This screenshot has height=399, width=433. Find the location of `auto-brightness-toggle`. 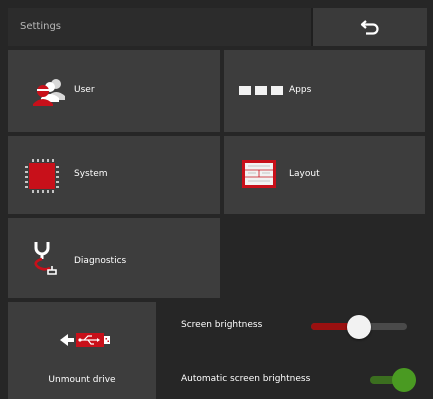

auto-brightness-toggle is located at coordinates (393, 380).